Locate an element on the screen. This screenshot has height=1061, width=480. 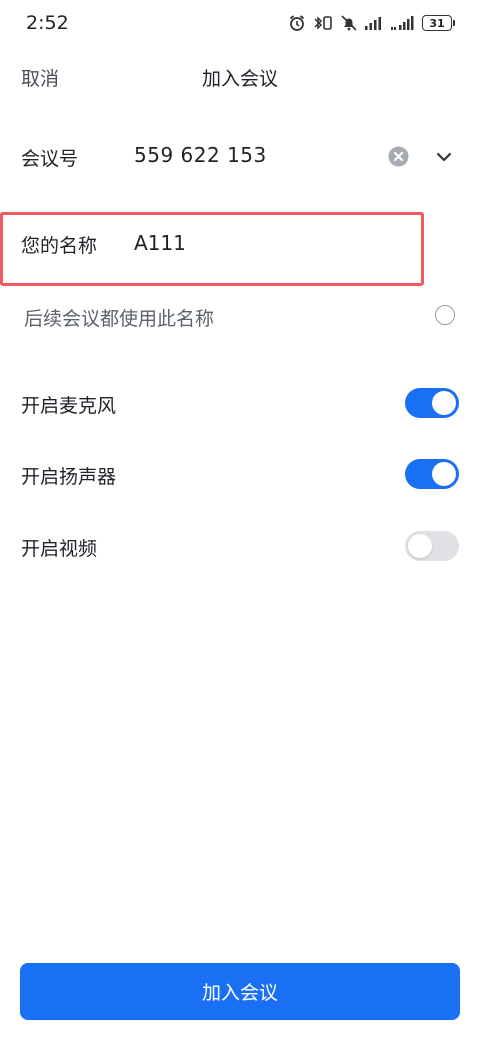
status-bar: 2:52 31 is located at coordinates (240, 24).